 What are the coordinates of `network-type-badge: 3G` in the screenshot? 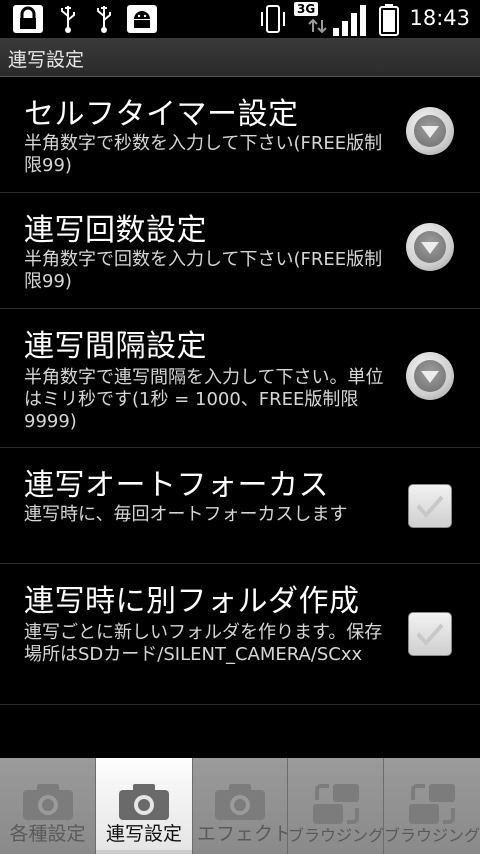 It's located at (306, 9).